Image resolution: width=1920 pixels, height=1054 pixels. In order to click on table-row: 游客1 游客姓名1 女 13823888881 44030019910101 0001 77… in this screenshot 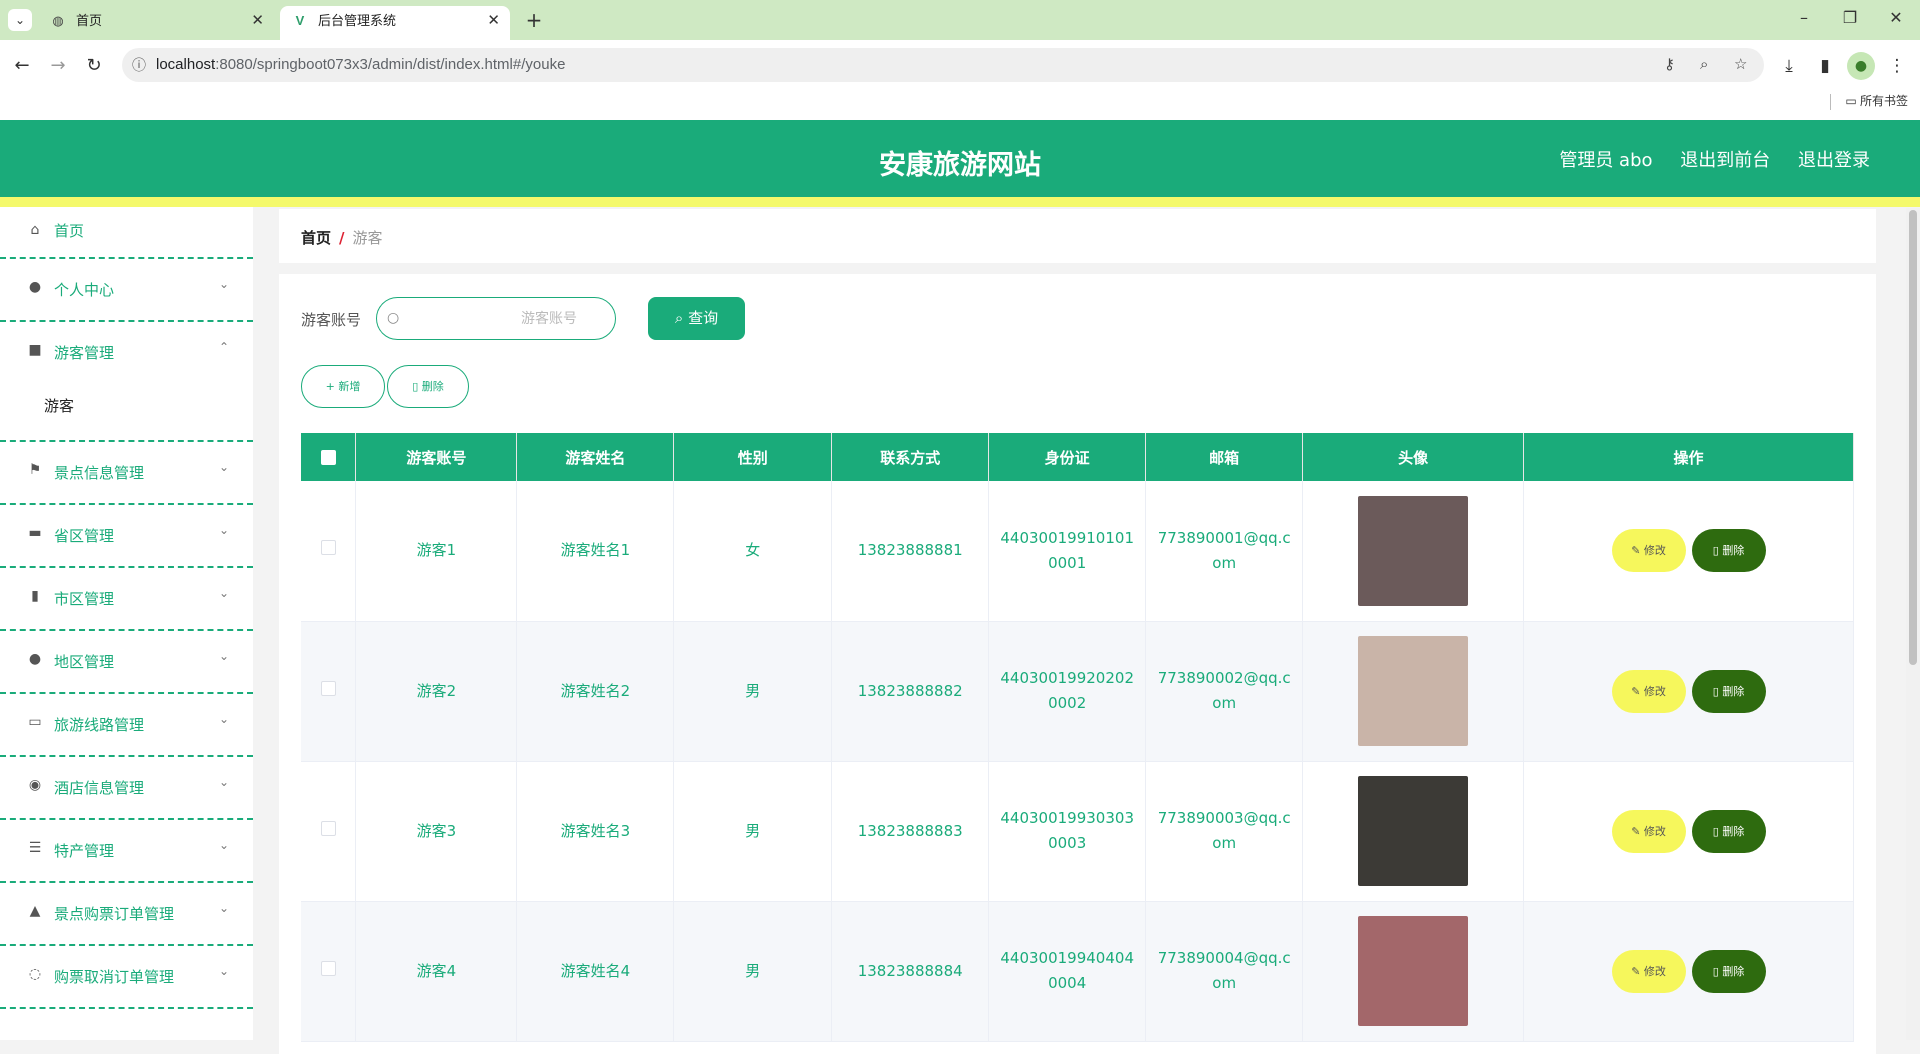, I will do `click(1077, 551)`.